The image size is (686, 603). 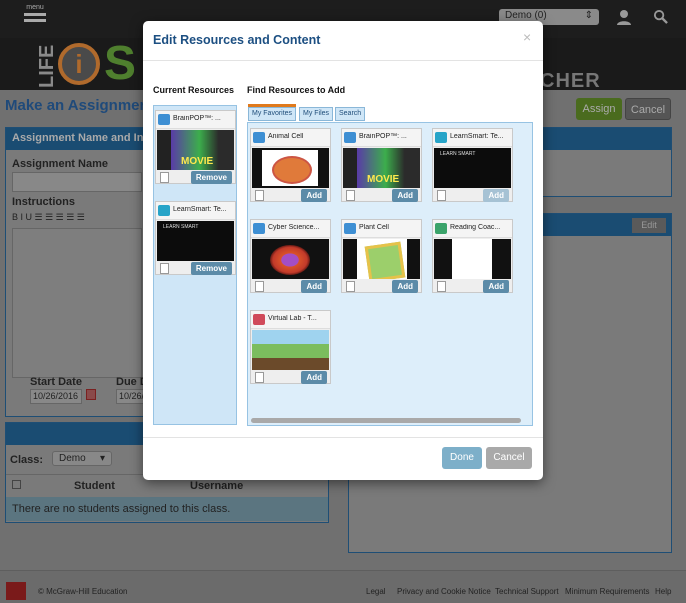 I want to click on current-resource-card: BrainPOP™: ... Remove, so click(x=195, y=147).